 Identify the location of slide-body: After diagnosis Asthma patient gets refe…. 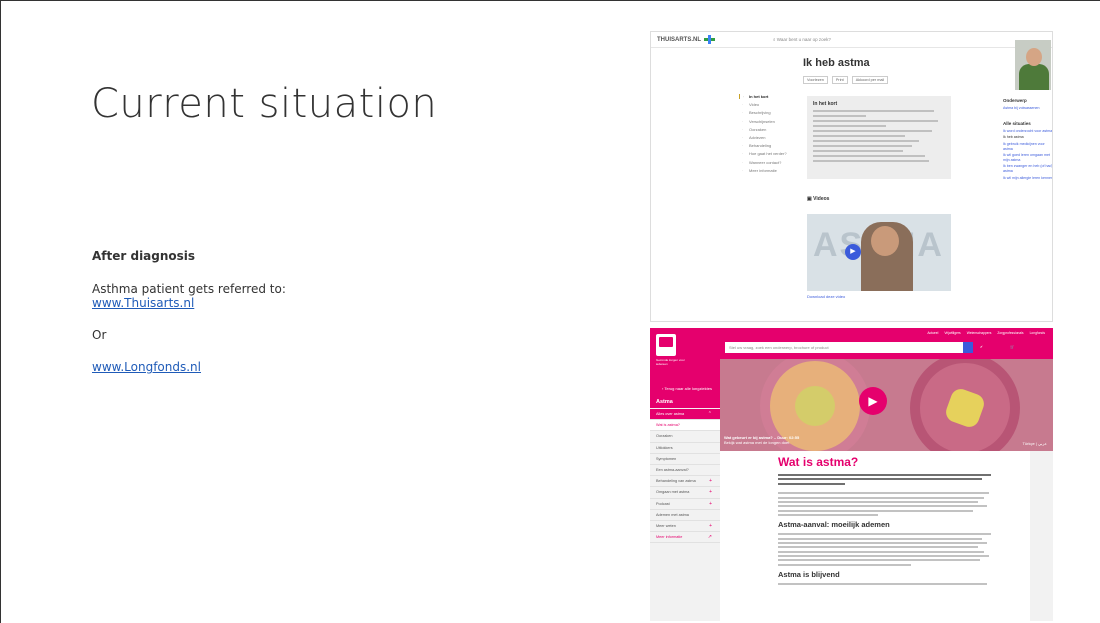
(242, 320).